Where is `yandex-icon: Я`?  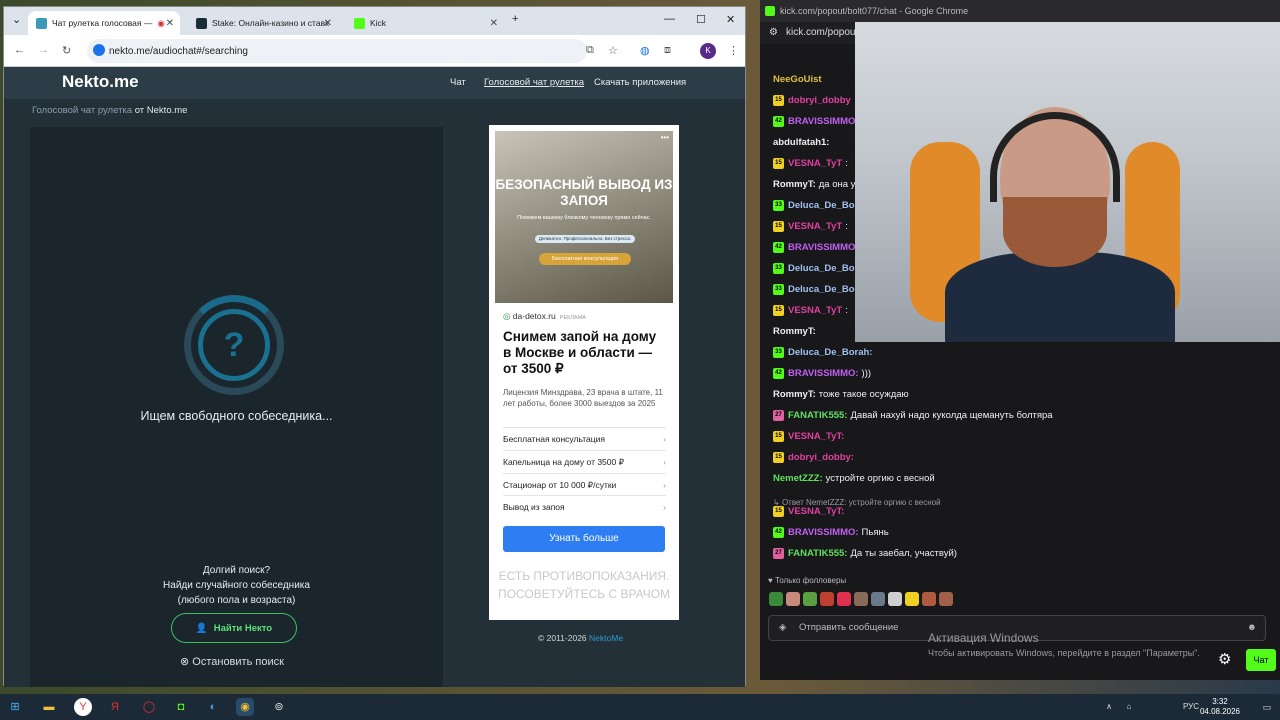
yandex-icon: Я is located at coordinates (115, 707).